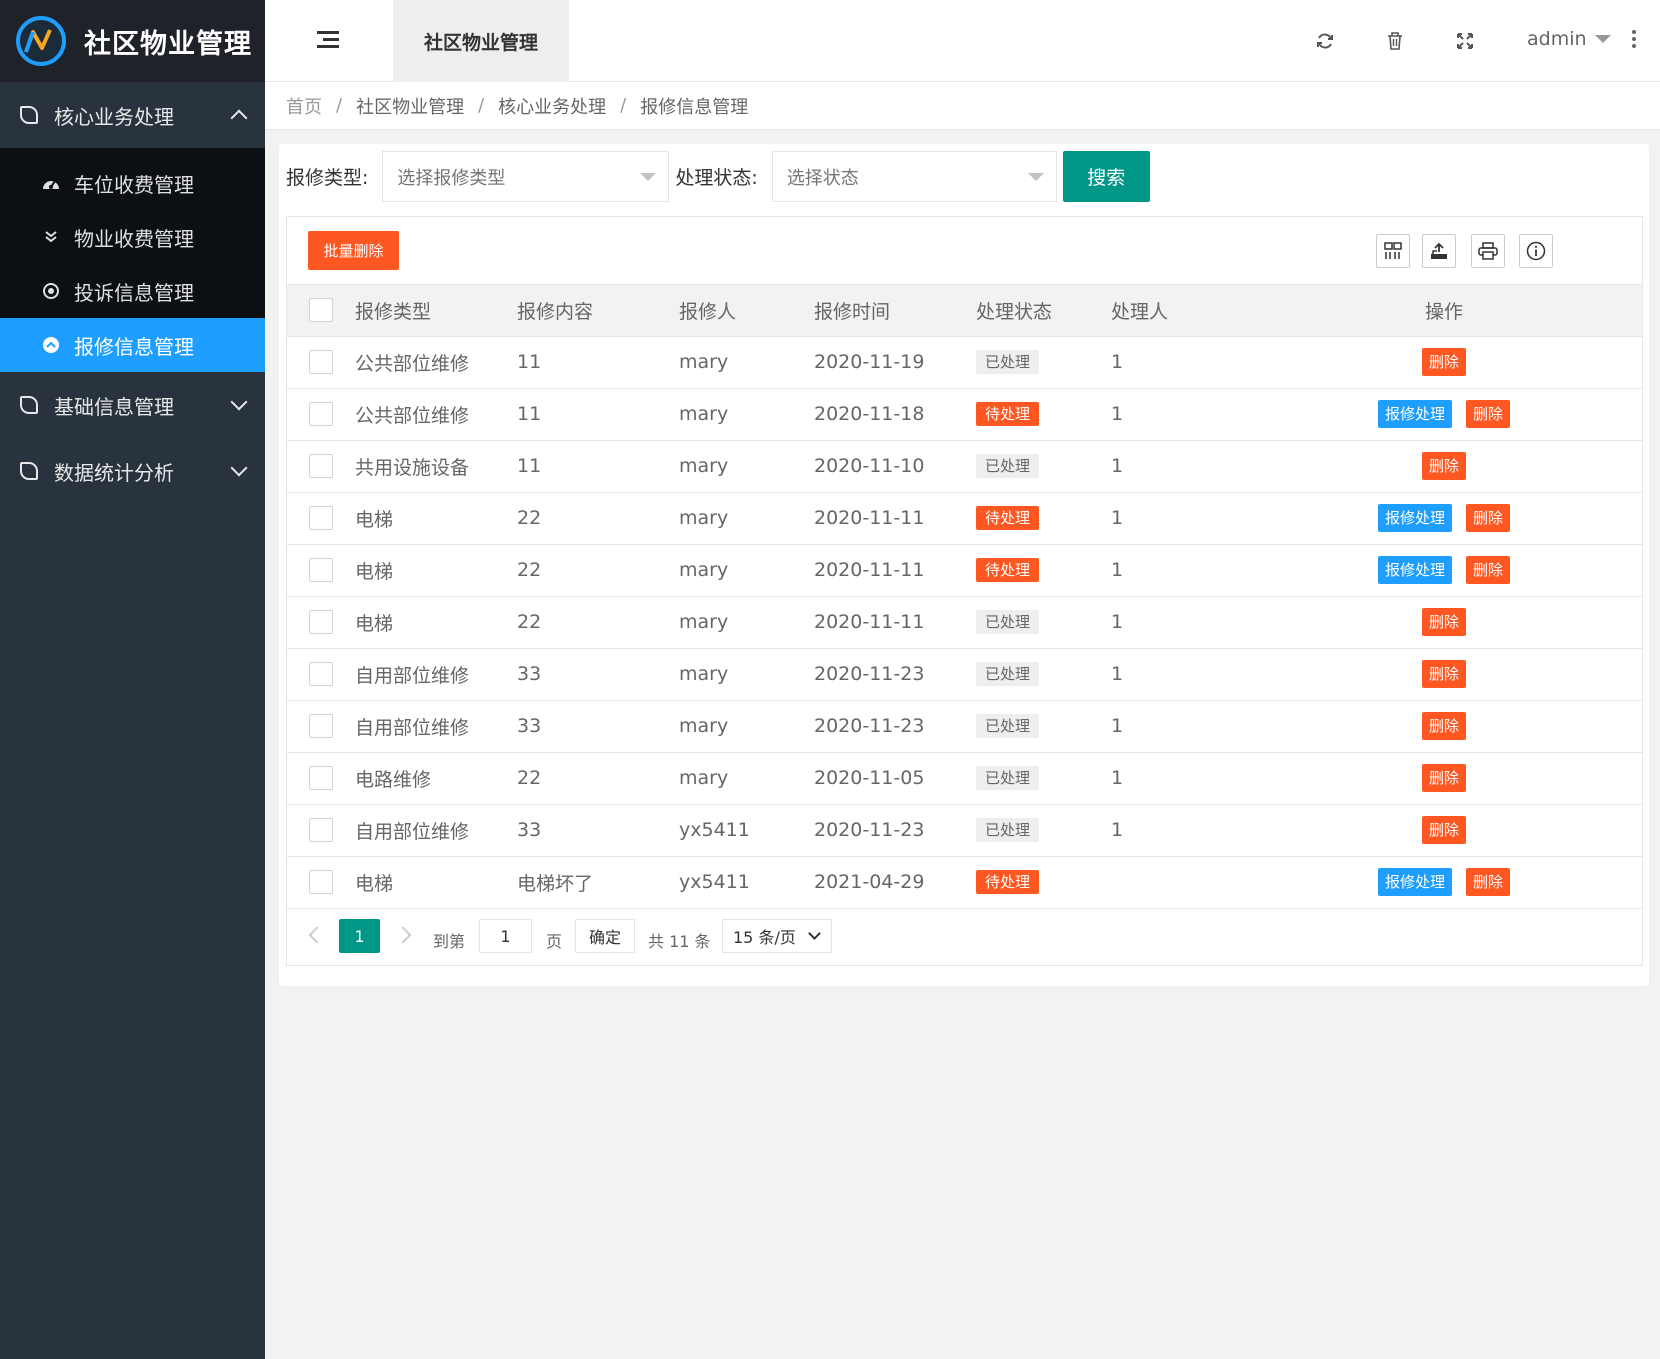  I want to click on sidebar-item-complaint: 投诉信息管理, so click(132, 291).